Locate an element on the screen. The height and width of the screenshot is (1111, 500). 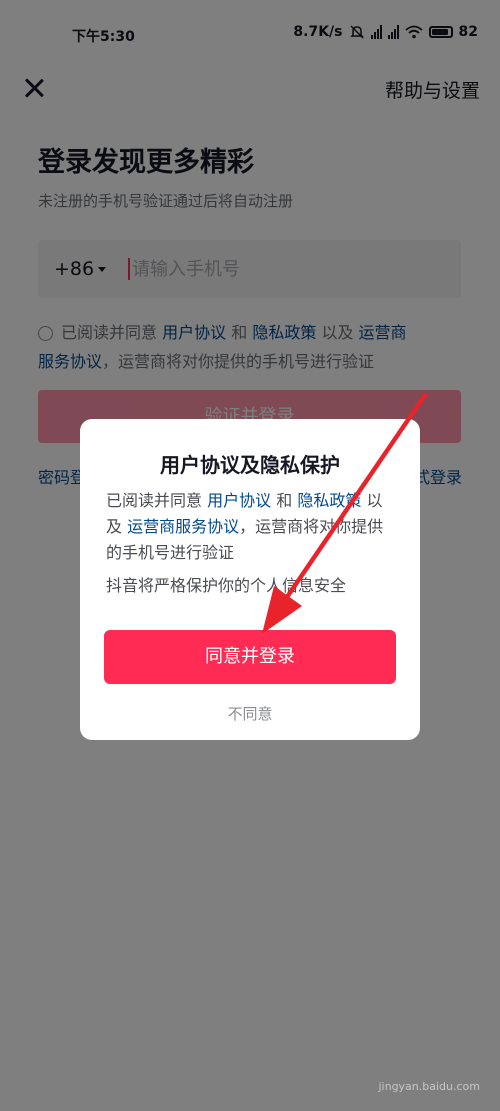
dialog-privacy-policy-link: 隐私政策 is located at coordinates (329, 500).